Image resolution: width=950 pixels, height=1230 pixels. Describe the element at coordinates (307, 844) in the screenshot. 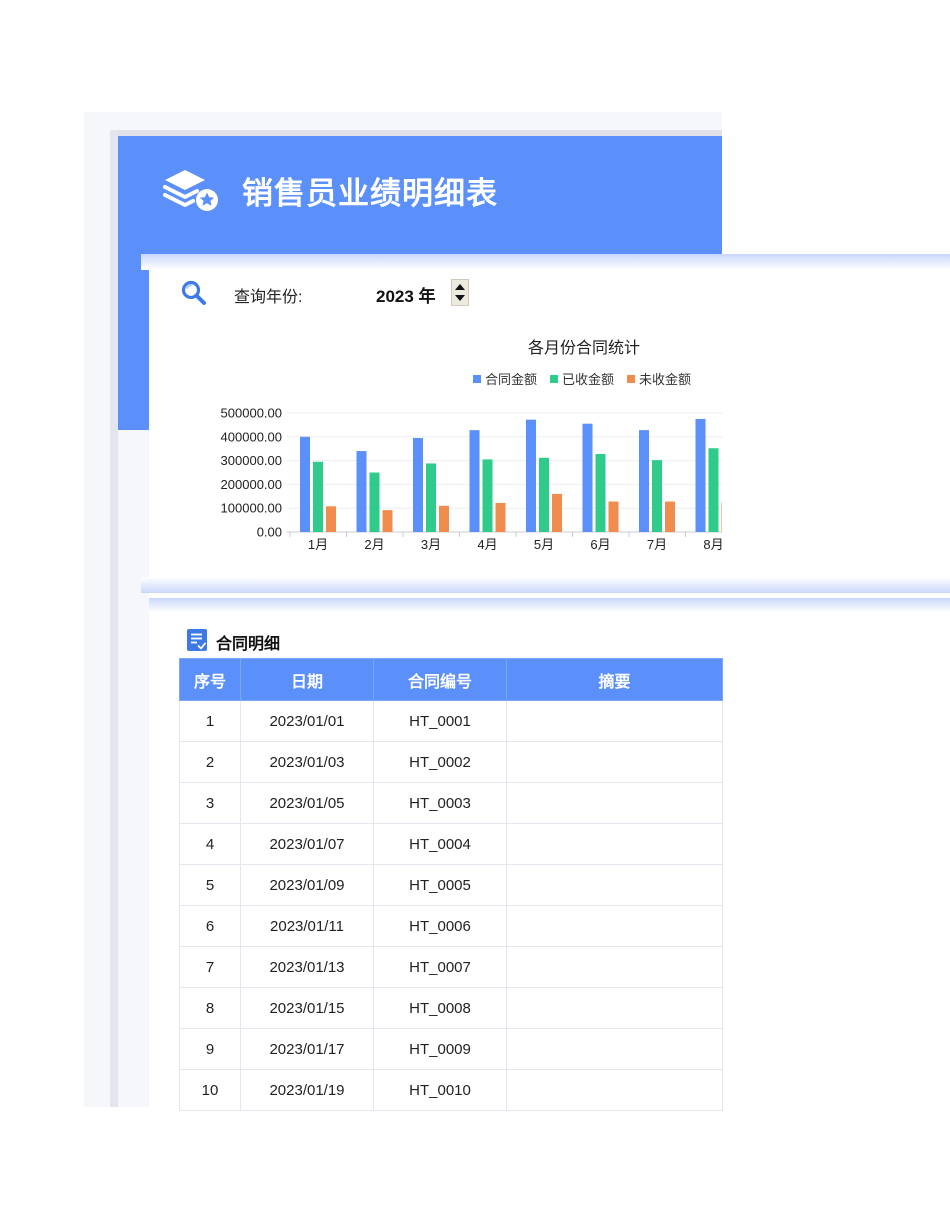

I see `cell-date: 2023/01/07` at that location.